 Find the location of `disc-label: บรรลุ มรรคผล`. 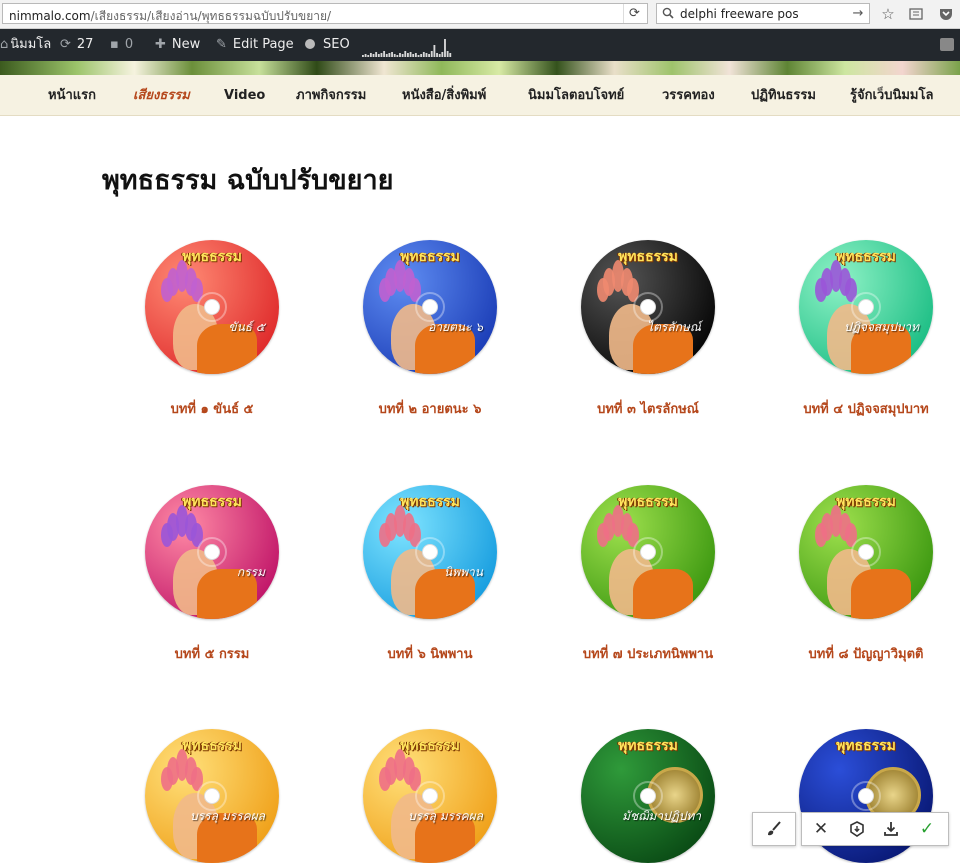

disc-label: บรรลุ มรรคผล is located at coordinates (227, 816).